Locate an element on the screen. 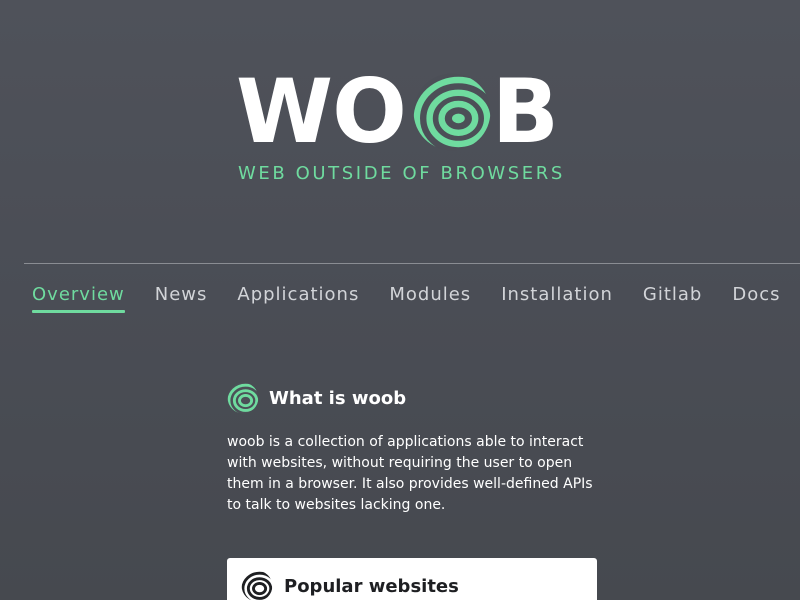 This screenshot has width=800, height=600. popular-websites-header: Popular websites is located at coordinates (350, 585).